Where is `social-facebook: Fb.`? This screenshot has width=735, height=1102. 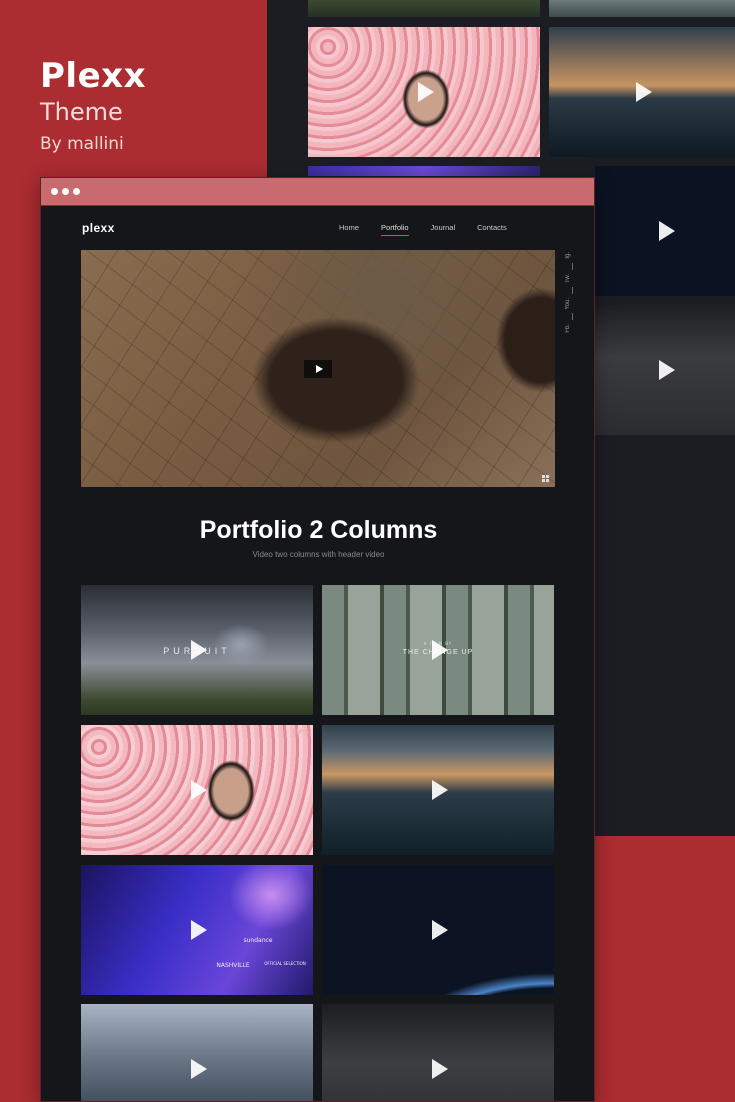
social-facebook: Fb. is located at coordinates (568, 328).